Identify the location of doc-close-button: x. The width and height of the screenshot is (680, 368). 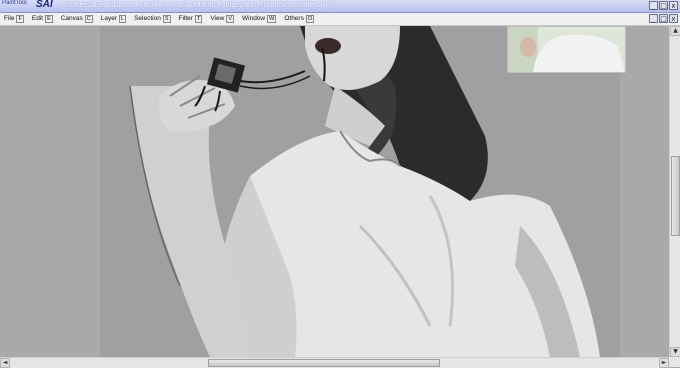
(673, 18).